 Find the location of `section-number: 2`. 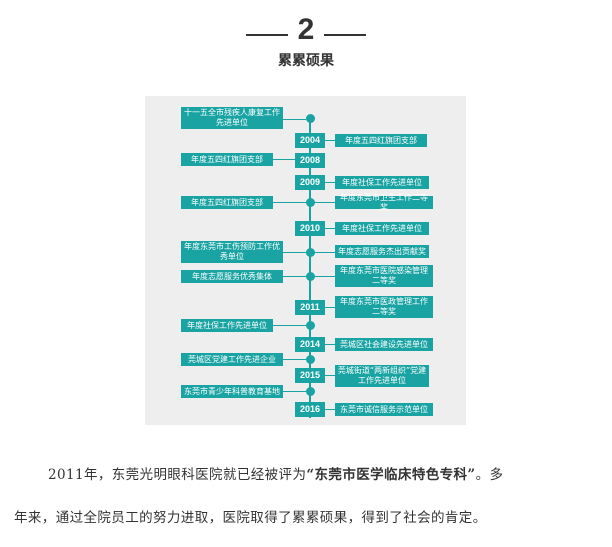

section-number: 2 is located at coordinates (306, 29).